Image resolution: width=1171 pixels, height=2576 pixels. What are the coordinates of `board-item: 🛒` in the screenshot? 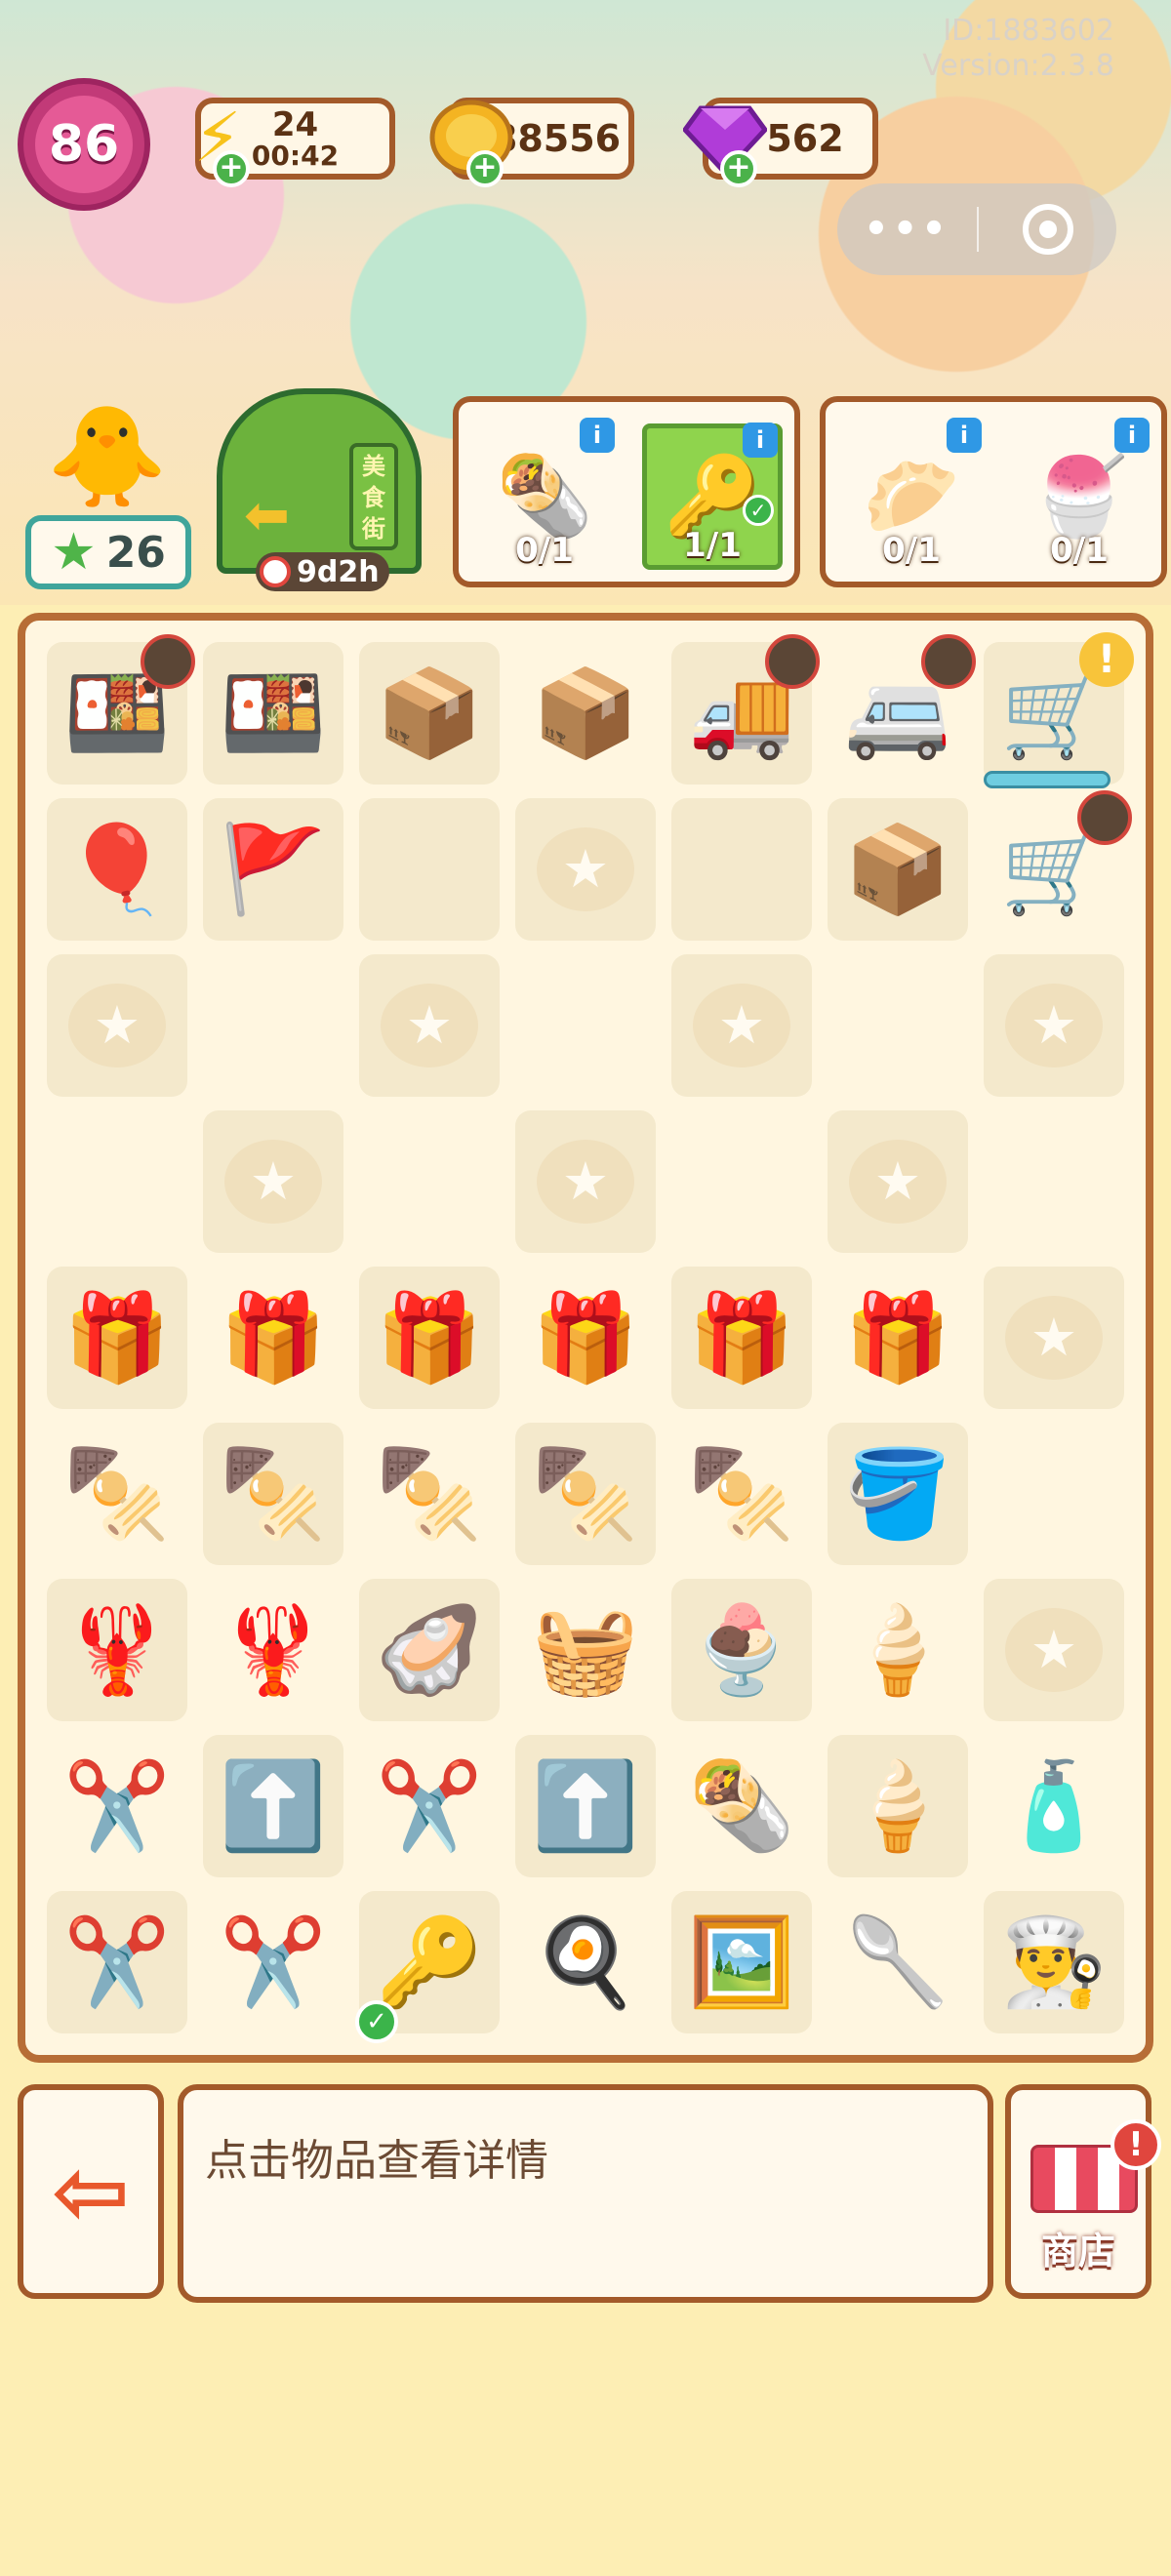 It's located at (1058, 865).